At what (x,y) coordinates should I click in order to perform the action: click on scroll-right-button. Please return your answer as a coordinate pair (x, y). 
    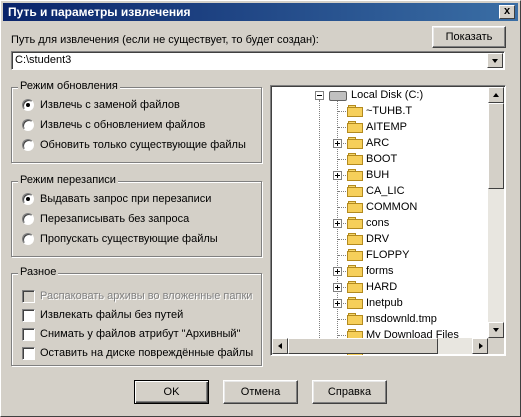
    Looking at the image, I should click on (480, 346).